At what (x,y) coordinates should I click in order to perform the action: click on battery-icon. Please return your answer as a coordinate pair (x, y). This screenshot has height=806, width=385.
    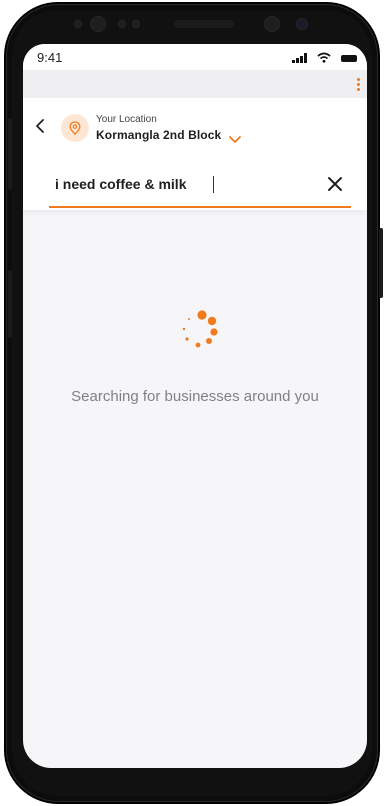
    Looking at the image, I should click on (349, 58).